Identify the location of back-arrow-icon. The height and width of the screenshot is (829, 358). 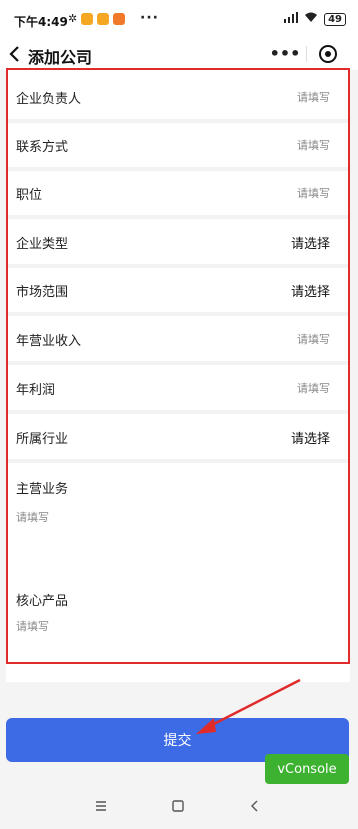
(15, 54).